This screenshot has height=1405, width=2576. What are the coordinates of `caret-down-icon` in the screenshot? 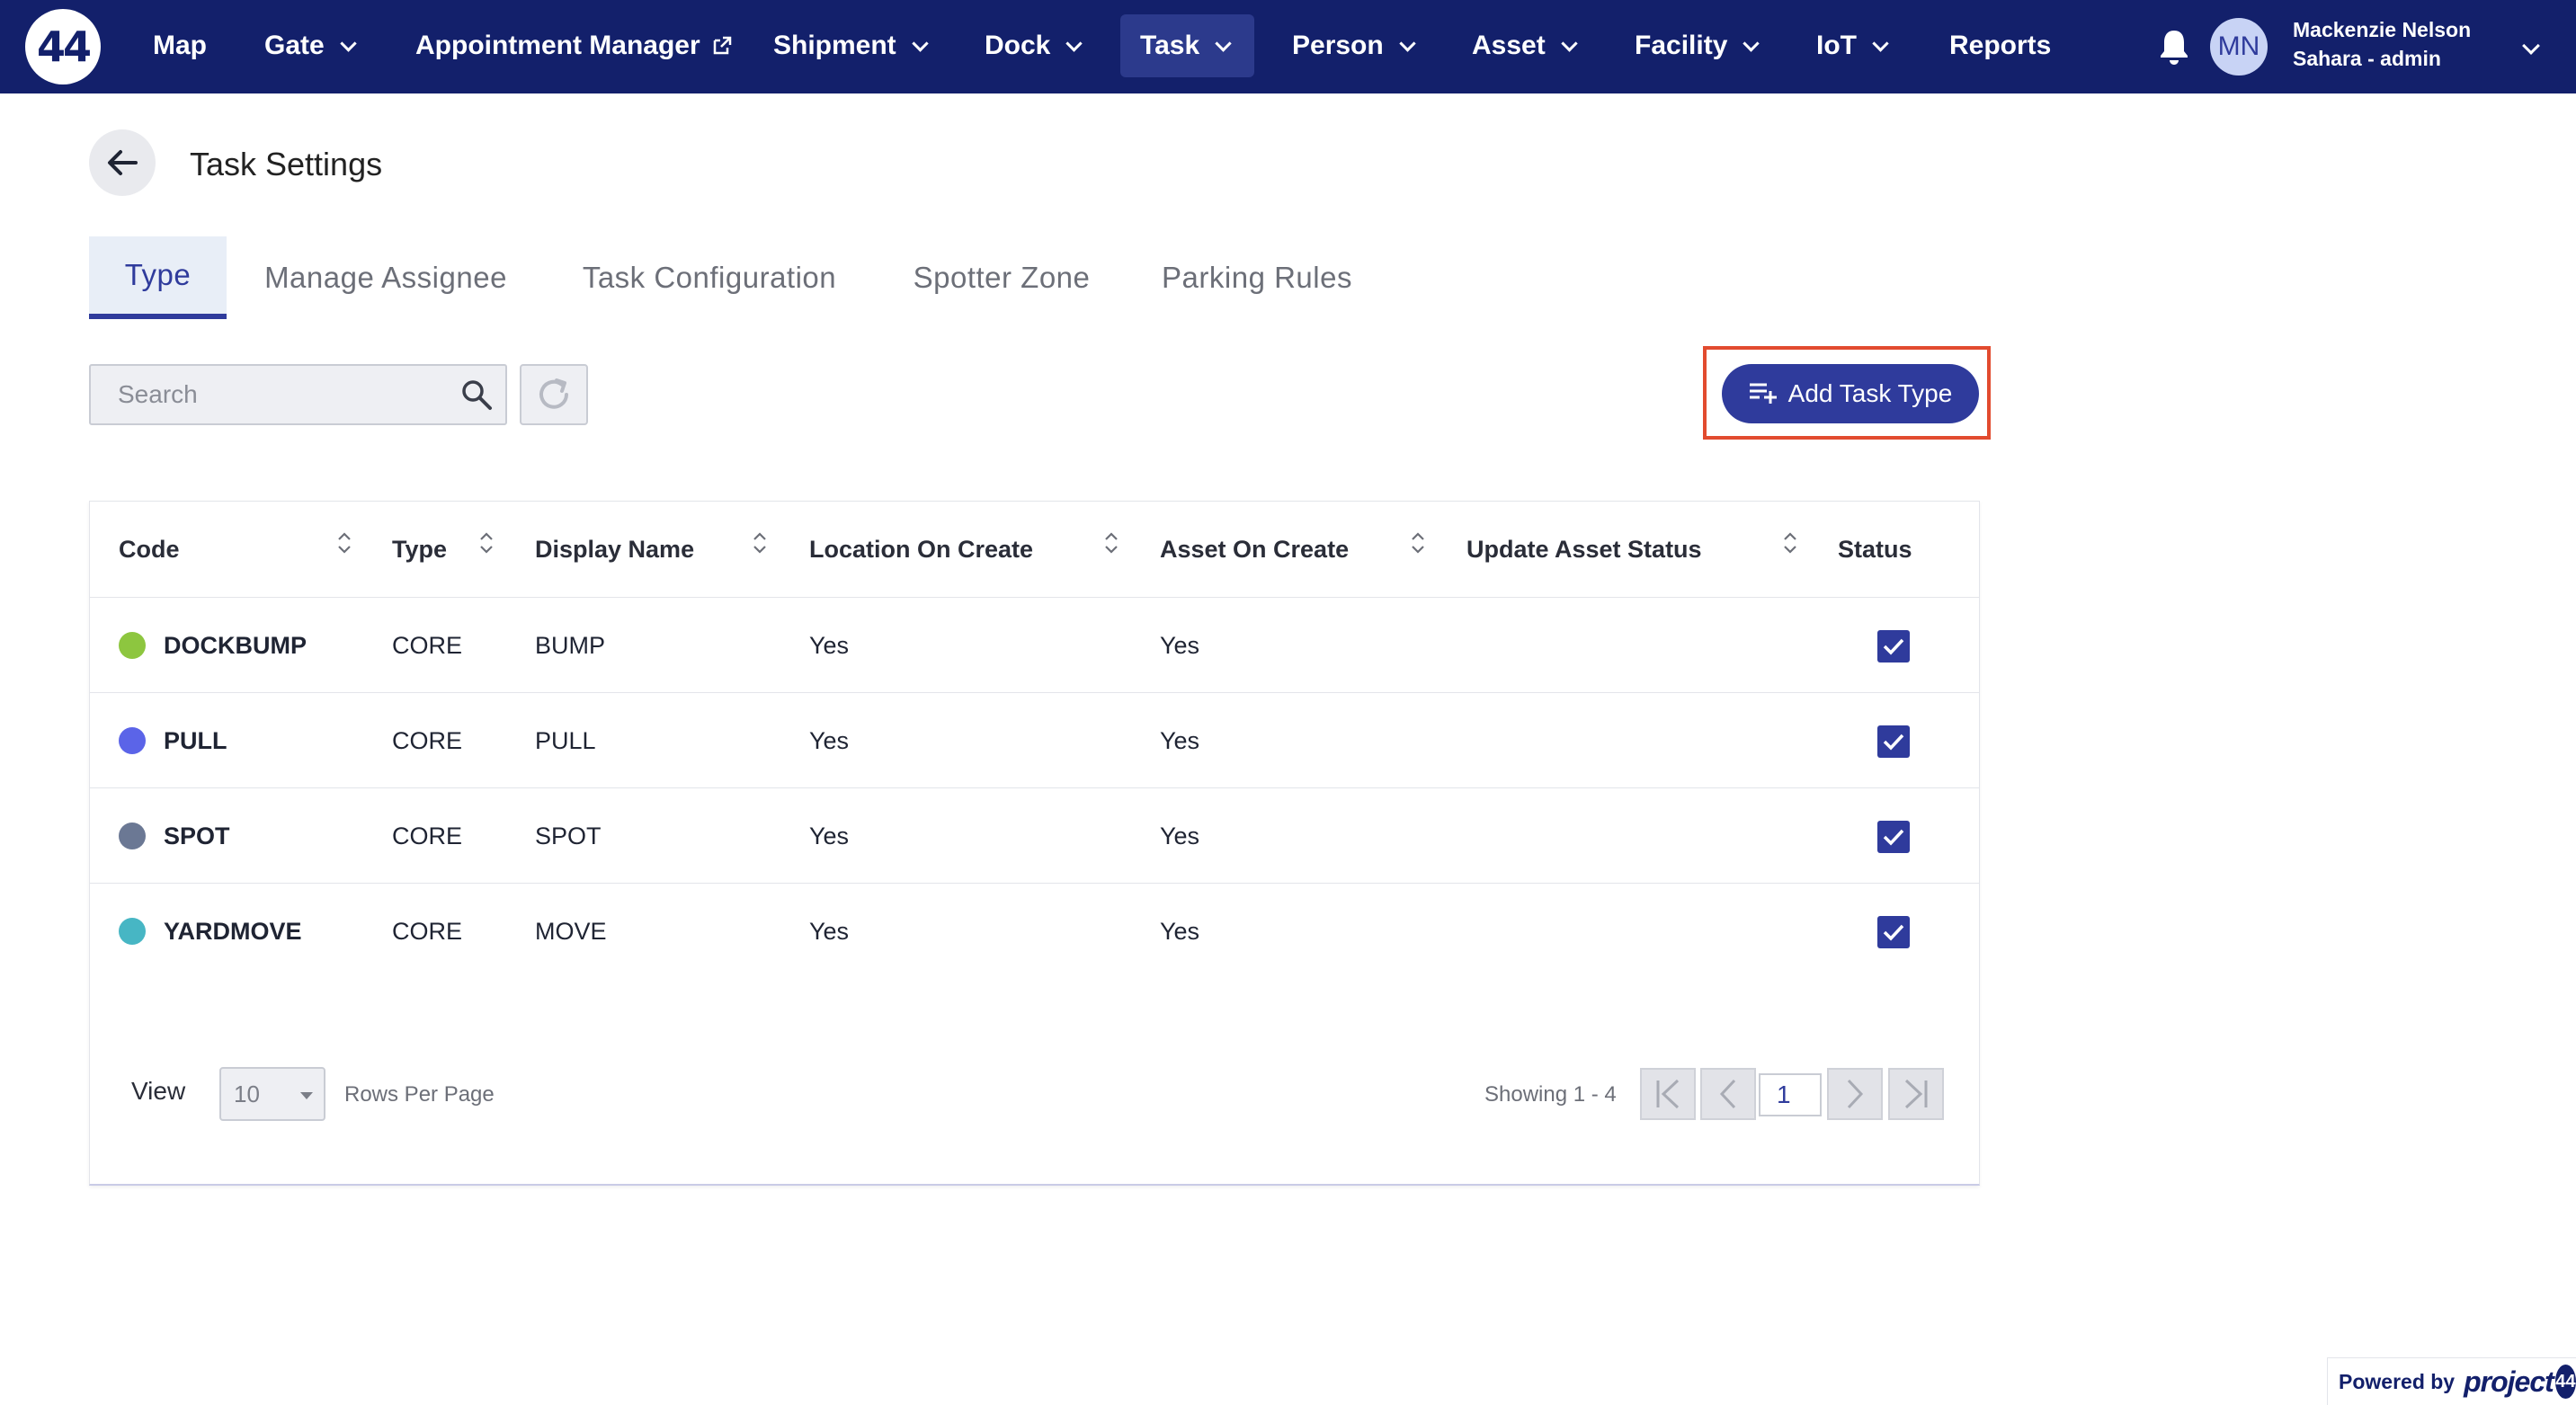 It's located at (306, 1095).